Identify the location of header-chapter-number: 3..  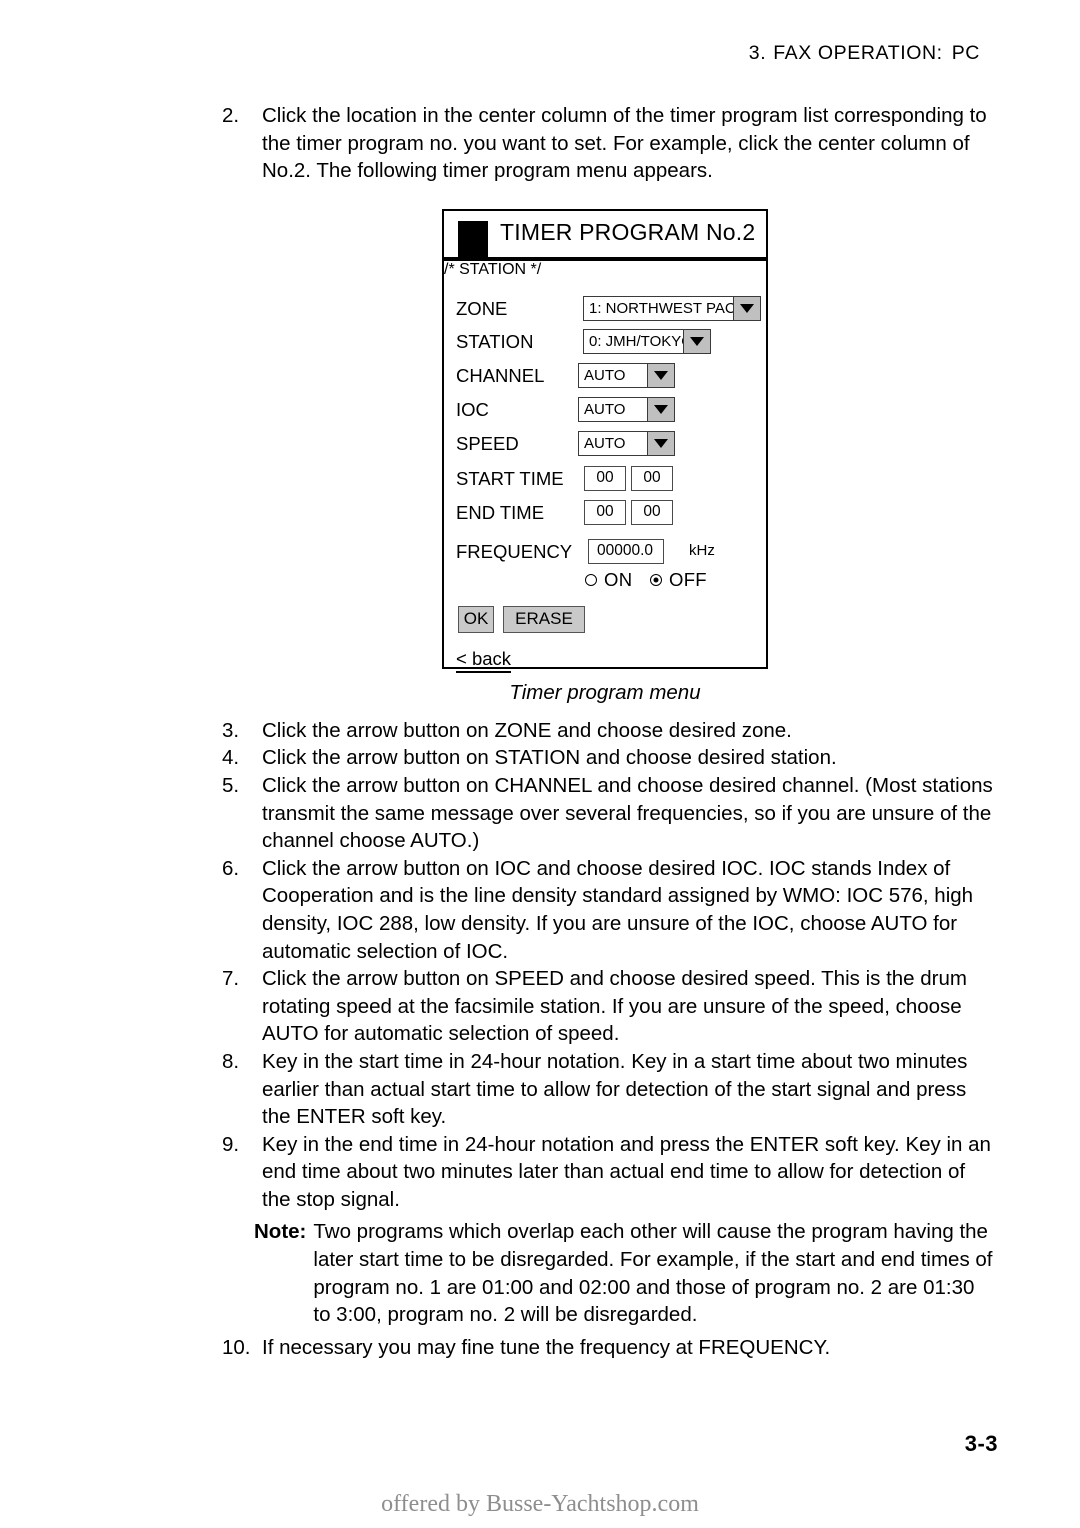
(757, 53).